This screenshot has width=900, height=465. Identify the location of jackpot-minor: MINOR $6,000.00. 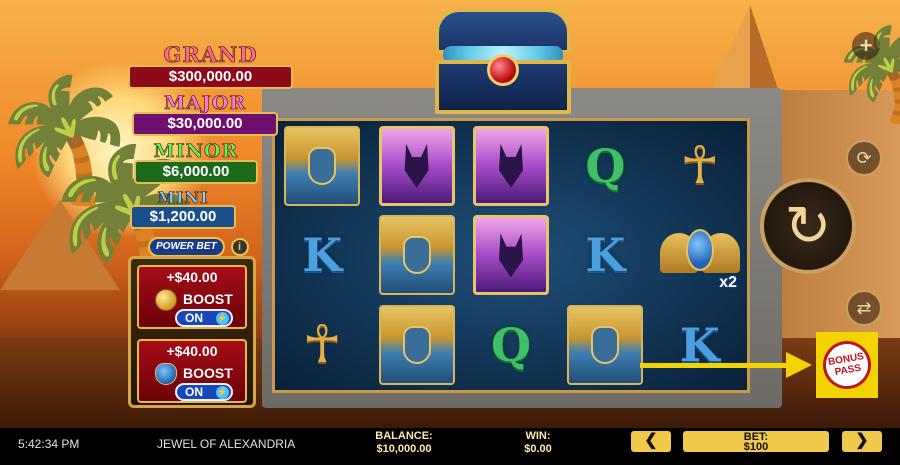
(196, 162).